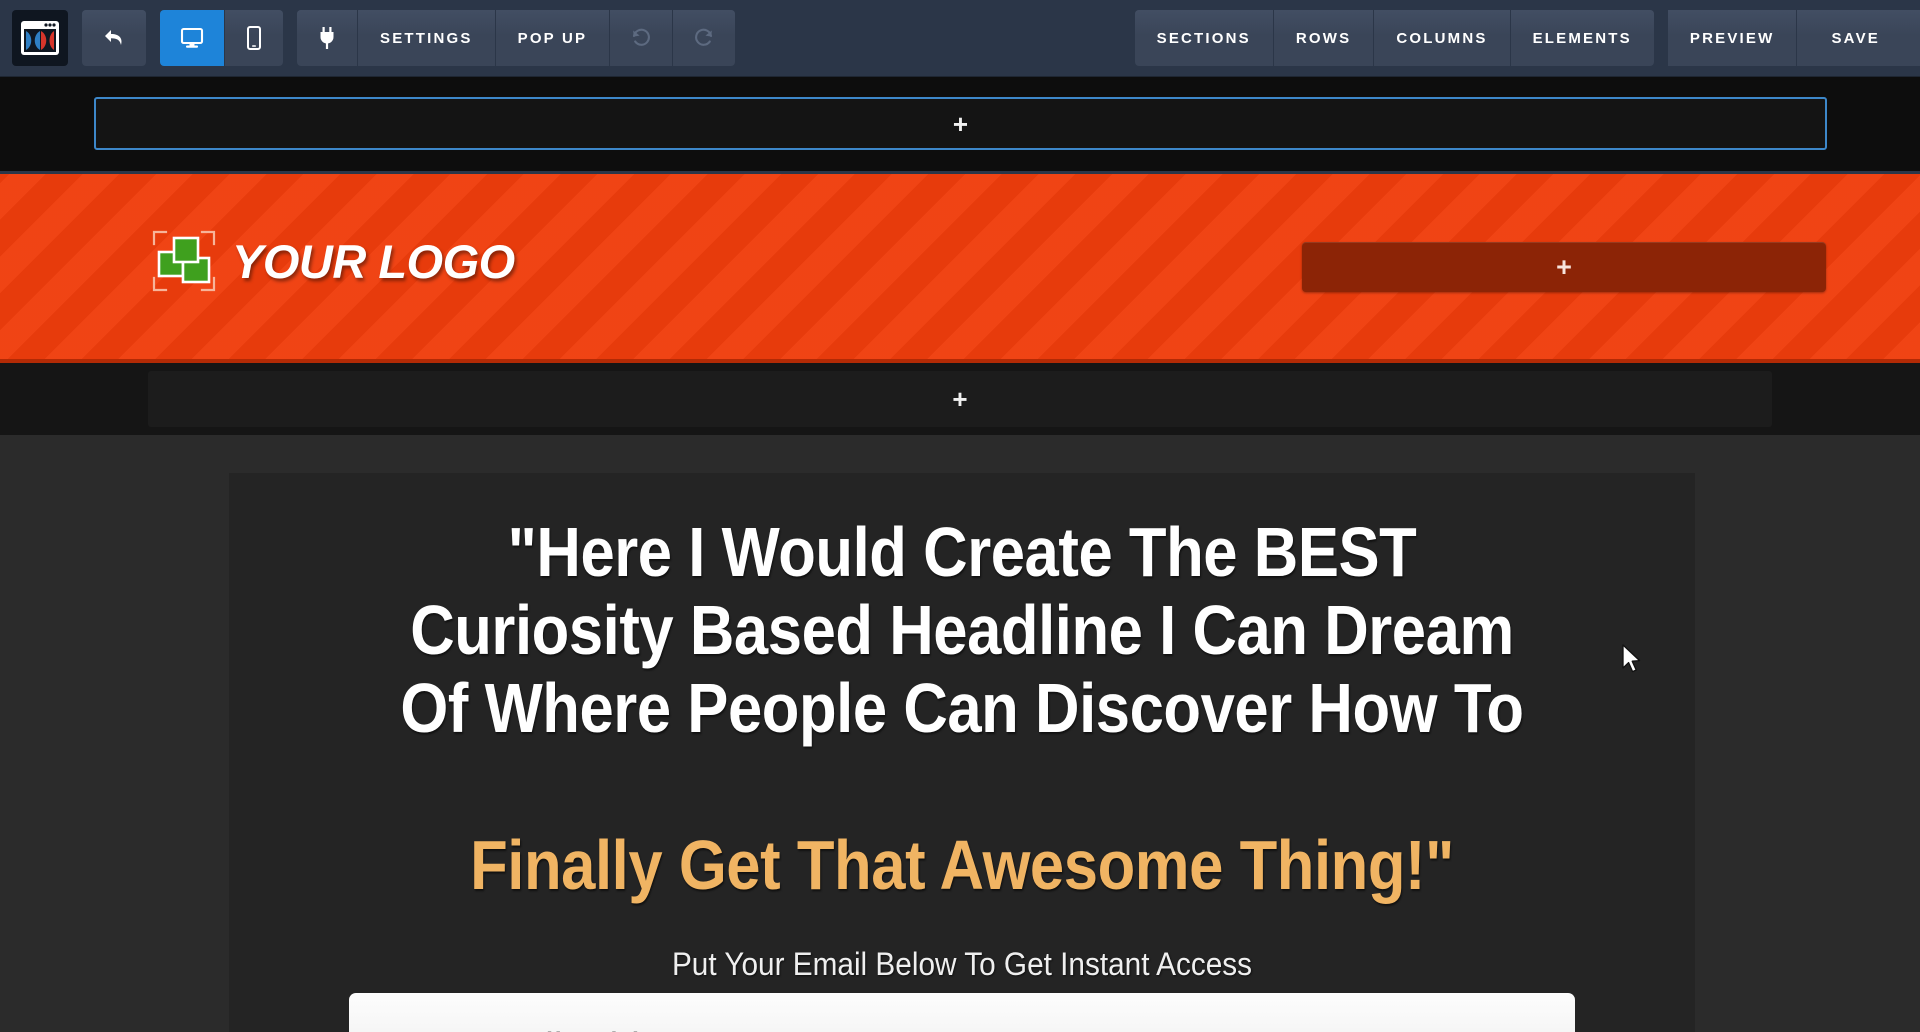 The height and width of the screenshot is (1032, 1920). I want to click on desktop-monitor-icon, so click(192, 38).